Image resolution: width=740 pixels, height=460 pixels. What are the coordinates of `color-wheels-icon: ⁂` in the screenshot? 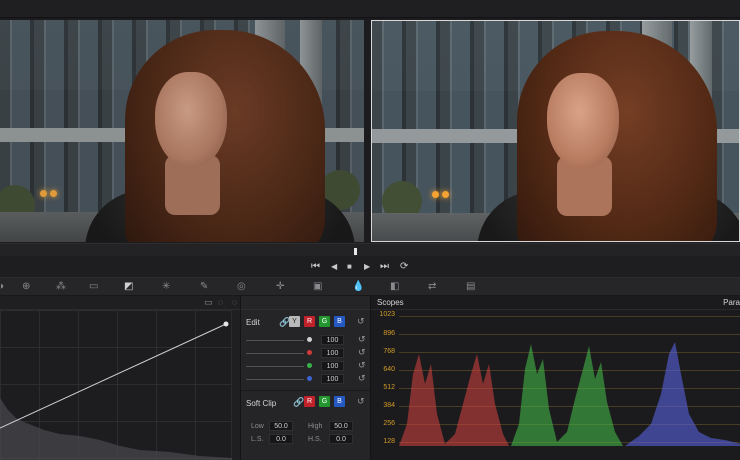 It's located at (61, 286).